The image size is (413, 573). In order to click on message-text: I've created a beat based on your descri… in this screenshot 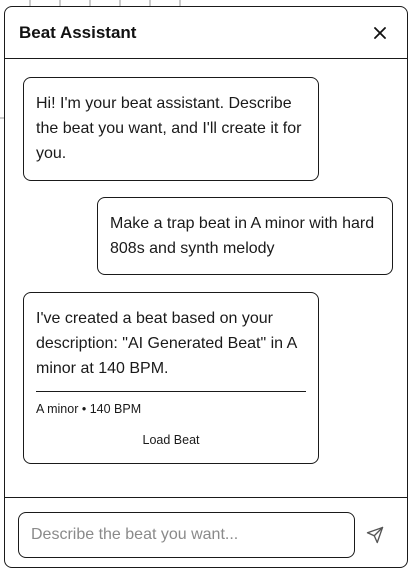, I will do `click(166, 343)`.